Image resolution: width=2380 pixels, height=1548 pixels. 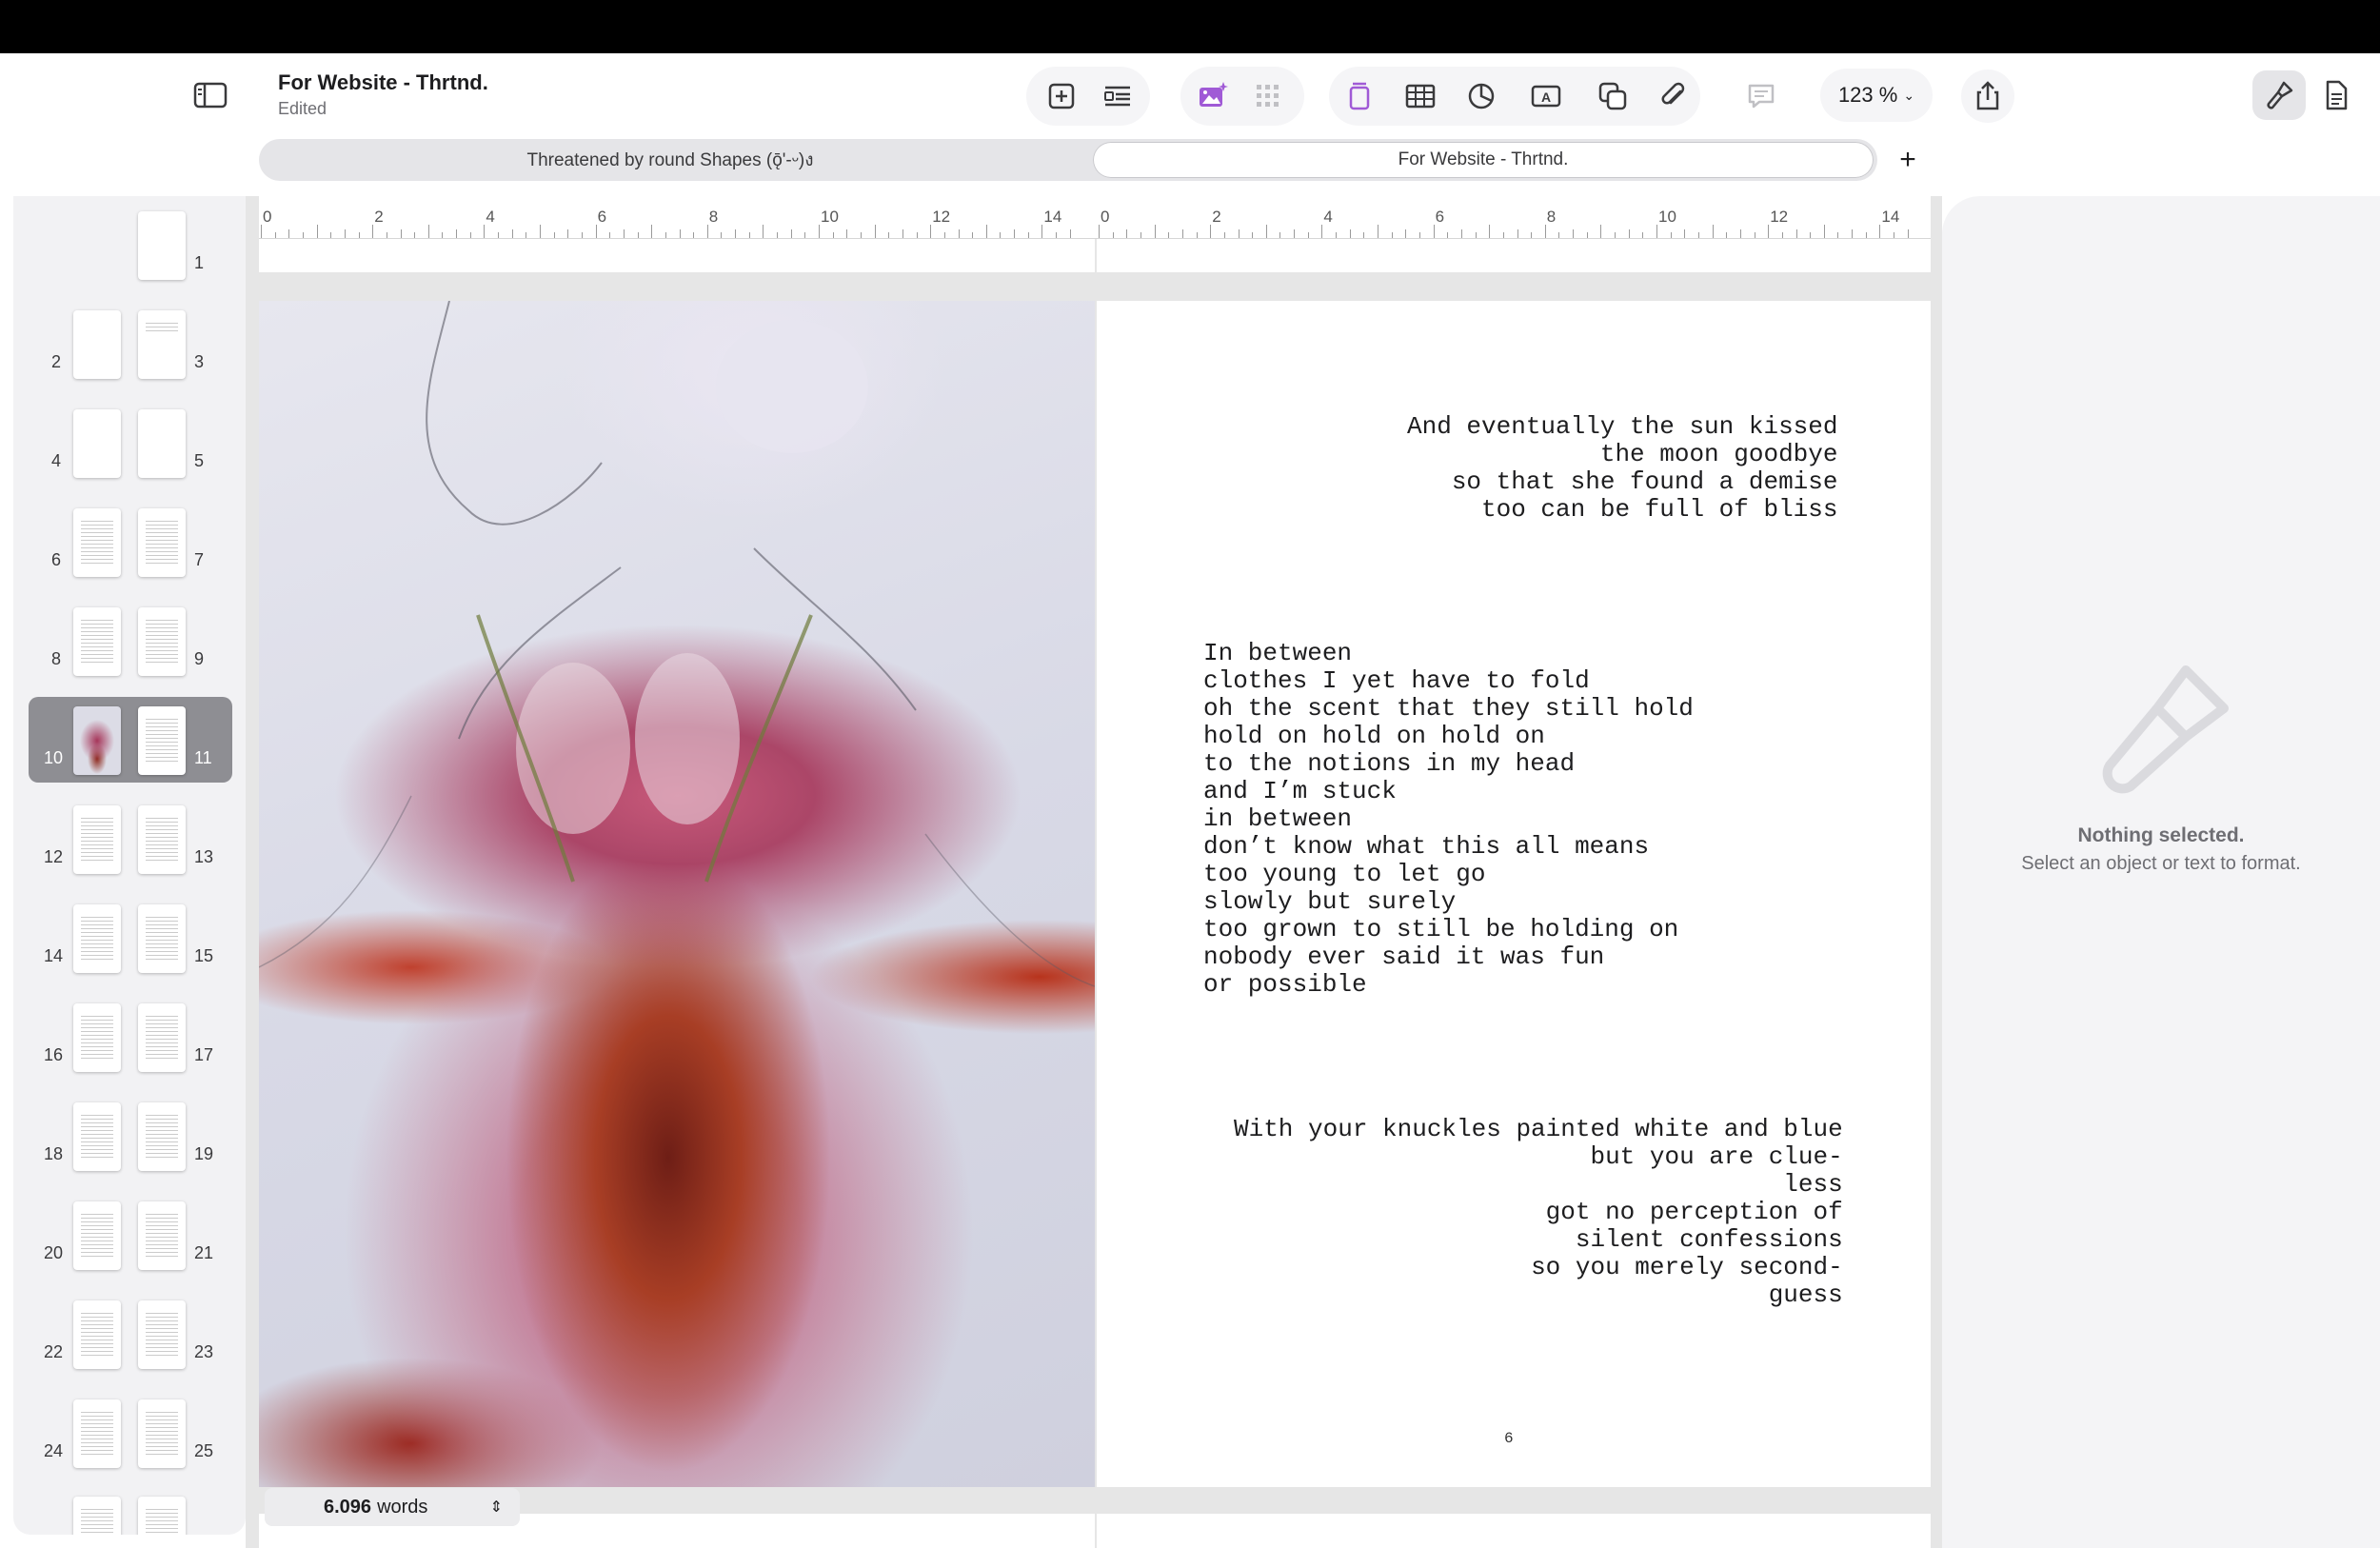 I want to click on grid-button, so click(x=1268, y=96).